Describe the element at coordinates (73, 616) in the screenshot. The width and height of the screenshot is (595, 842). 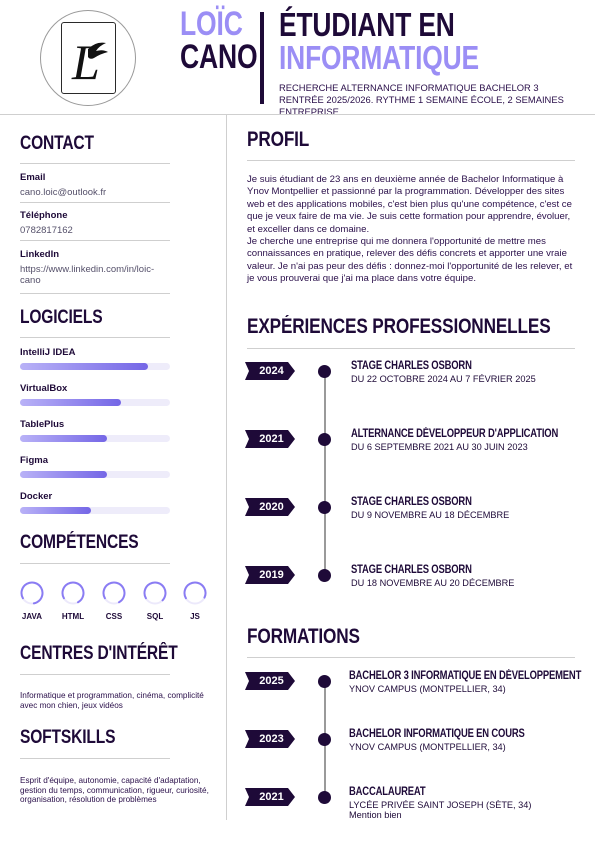
I see `skill-name: HTML` at that location.